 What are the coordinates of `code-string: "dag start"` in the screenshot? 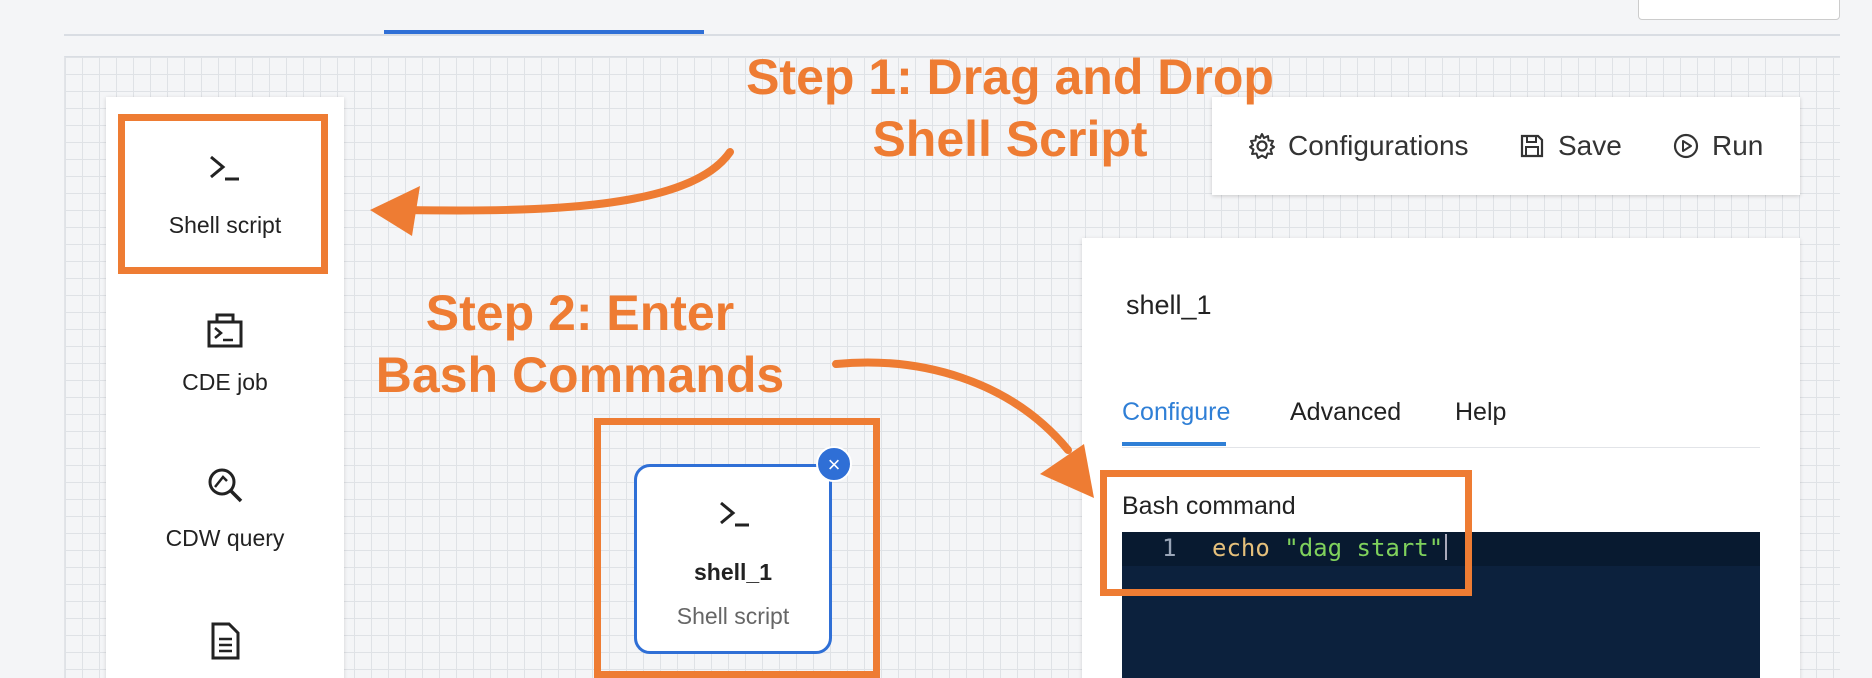 It's located at (1364, 548).